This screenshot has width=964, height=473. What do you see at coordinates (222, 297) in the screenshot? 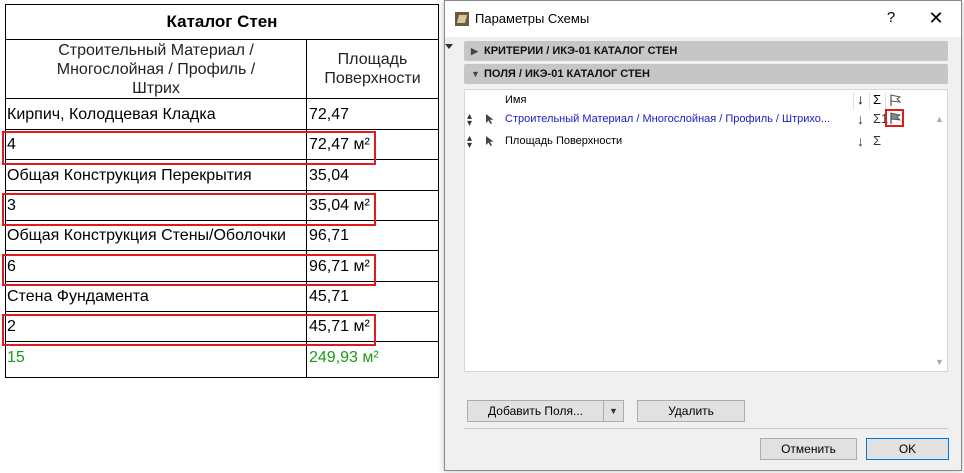
I see `table-row: Стена Фундамента 45,71` at bounding box center [222, 297].